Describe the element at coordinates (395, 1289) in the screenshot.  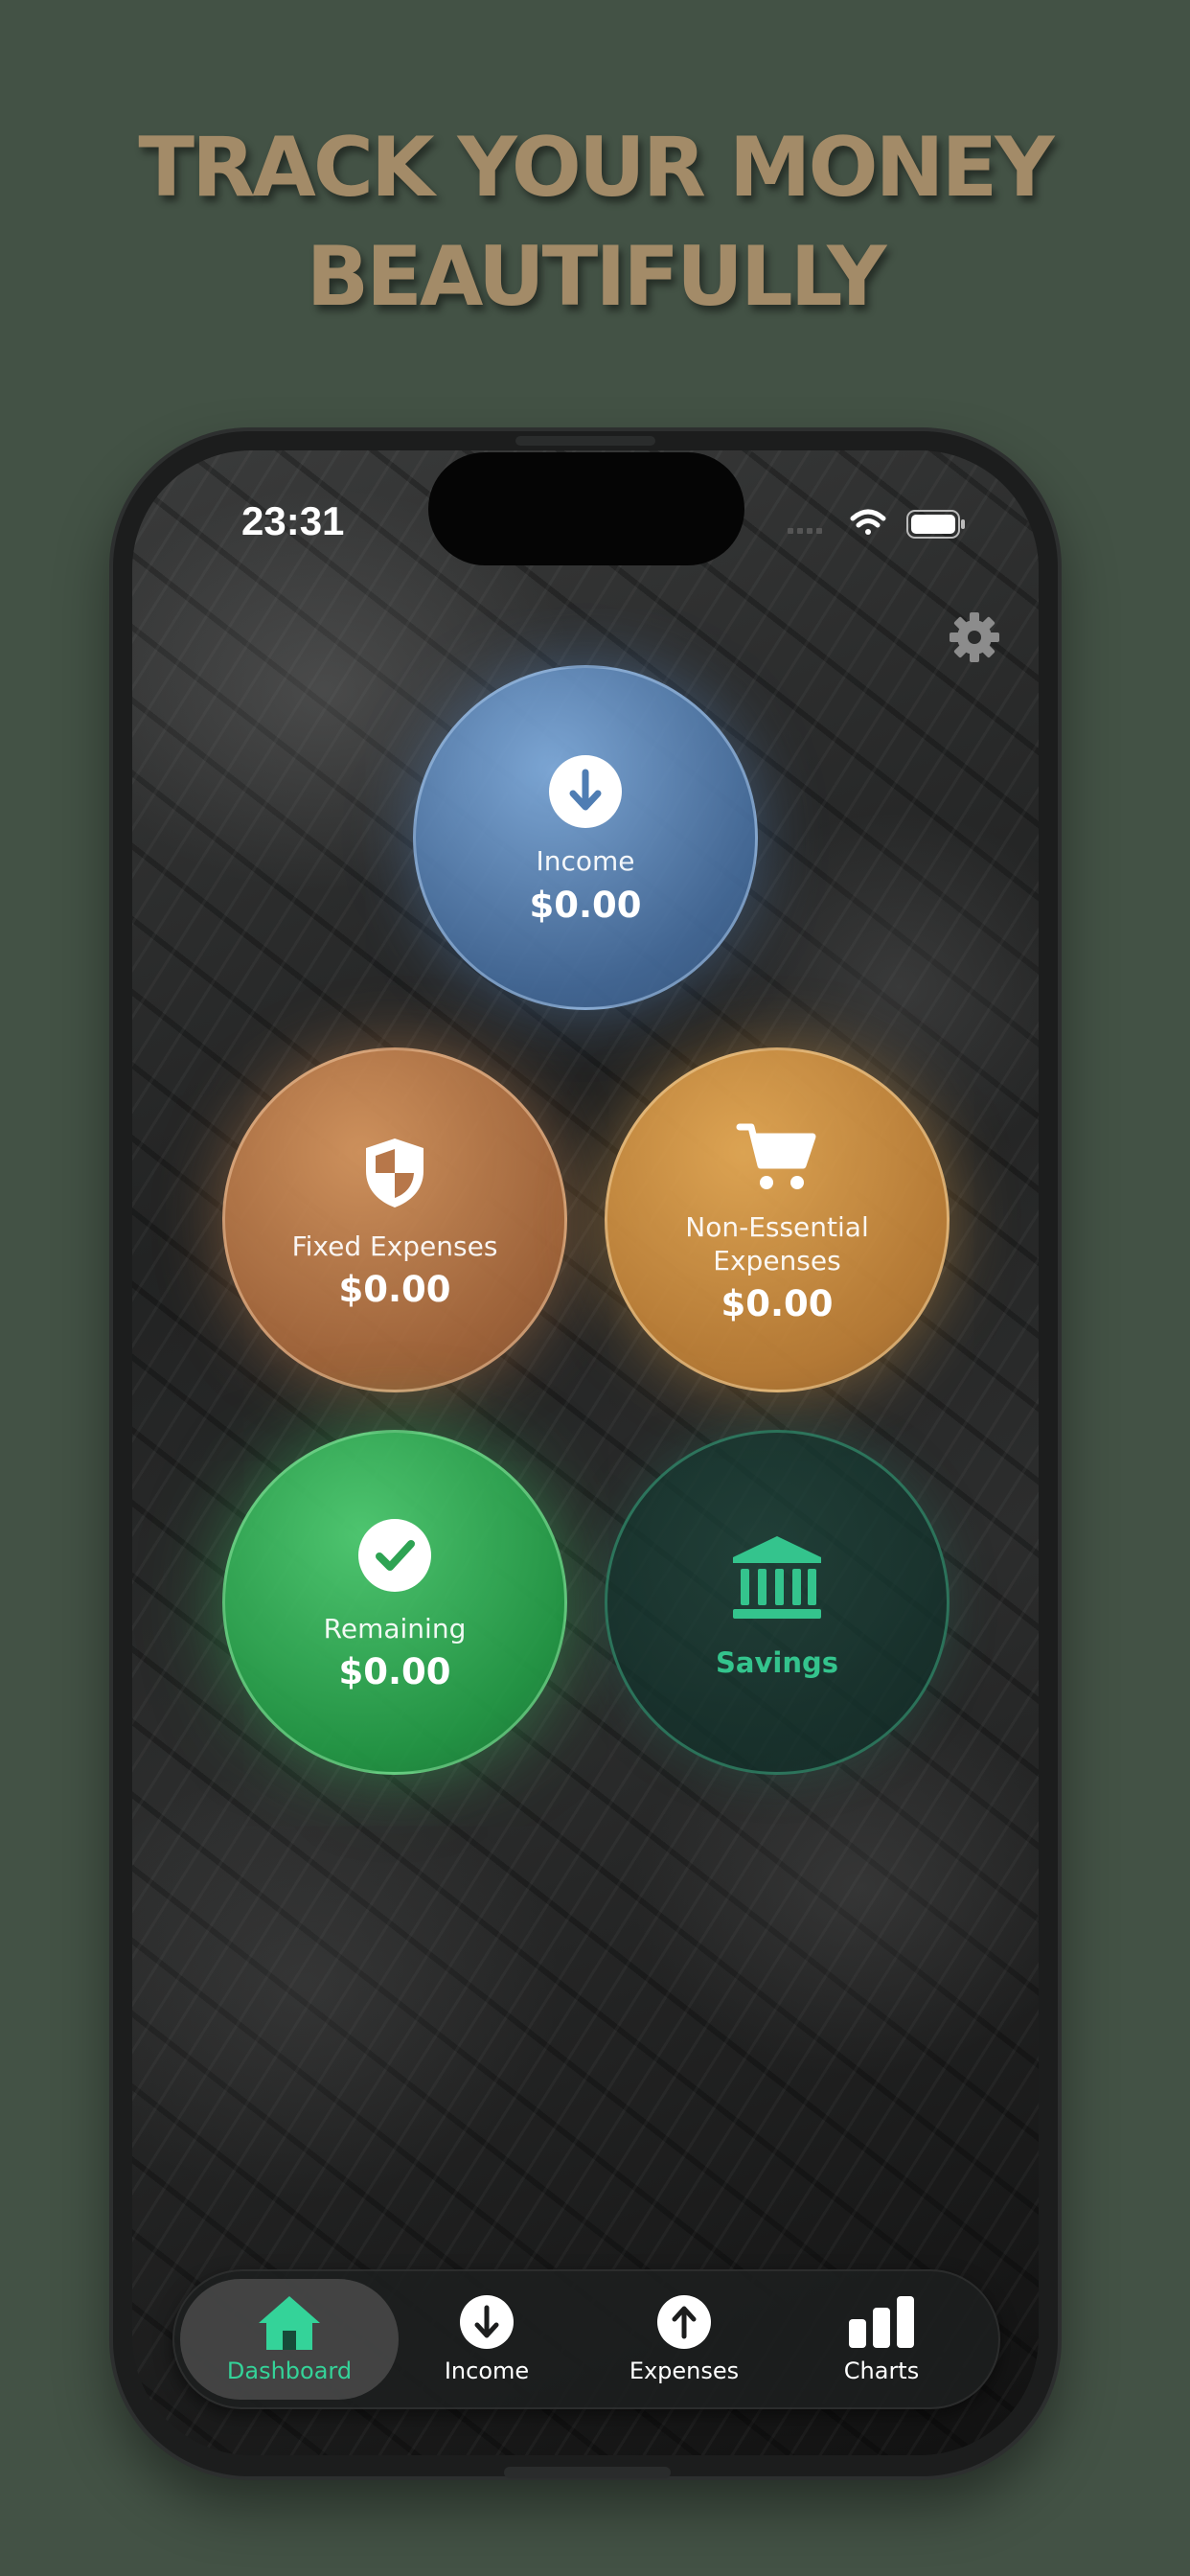
I see `fixed-expenses-amount: $0.00` at that location.